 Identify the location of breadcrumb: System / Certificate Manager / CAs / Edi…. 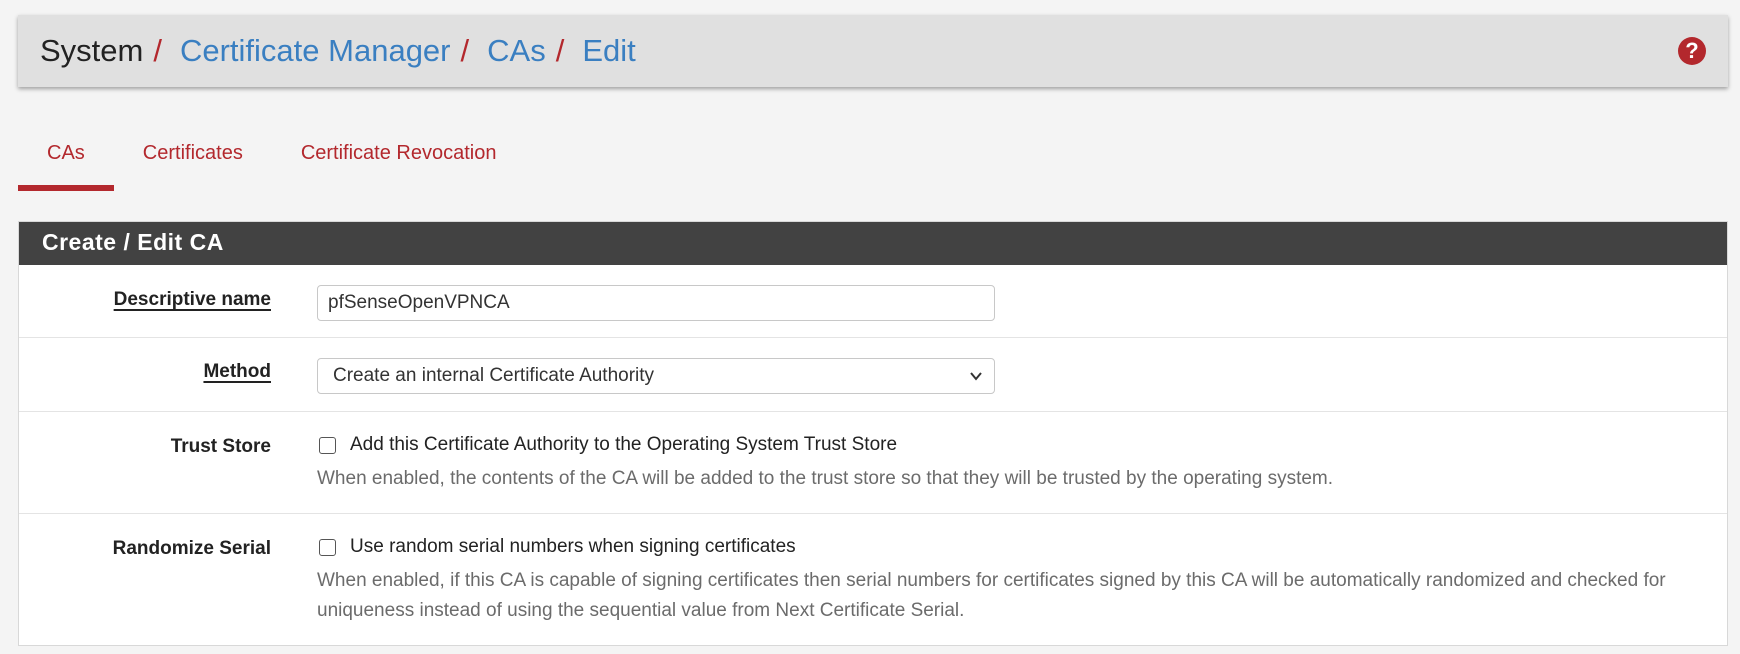
(338, 51).